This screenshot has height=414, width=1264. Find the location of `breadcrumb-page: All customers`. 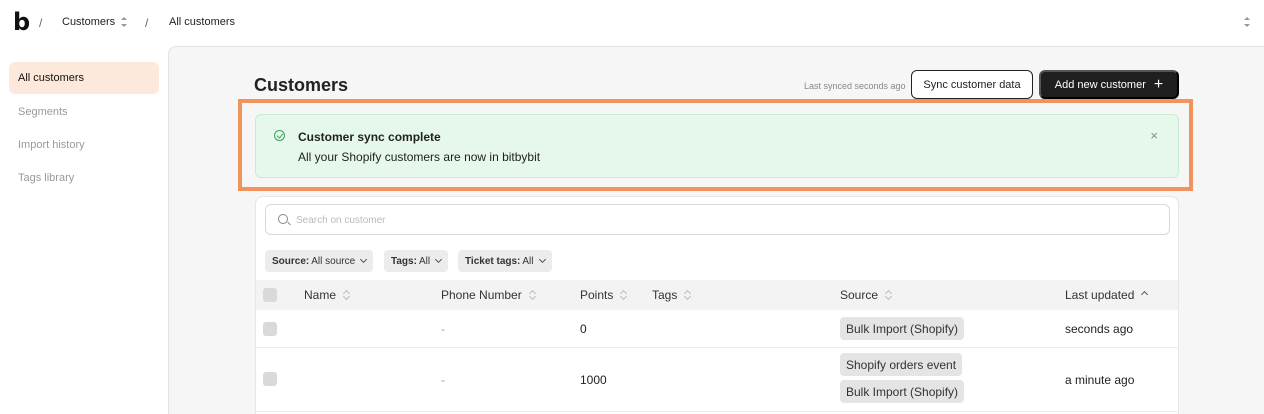

breadcrumb-page: All customers is located at coordinates (202, 22).